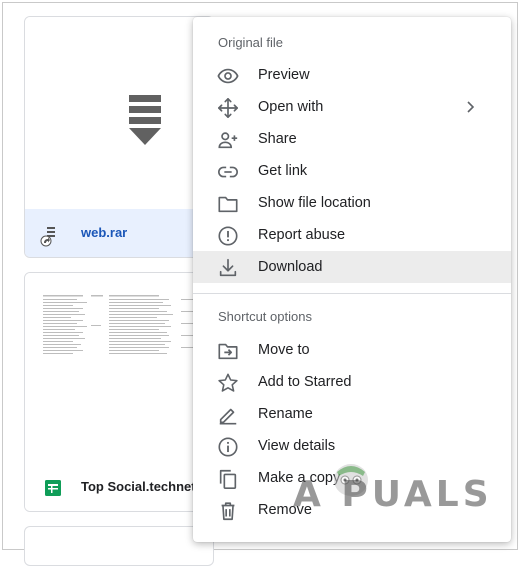  What do you see at coordinates (352, 510) in the screenshot?
I see `menu-item-remove: Remove` at bounding box center [352, 510].